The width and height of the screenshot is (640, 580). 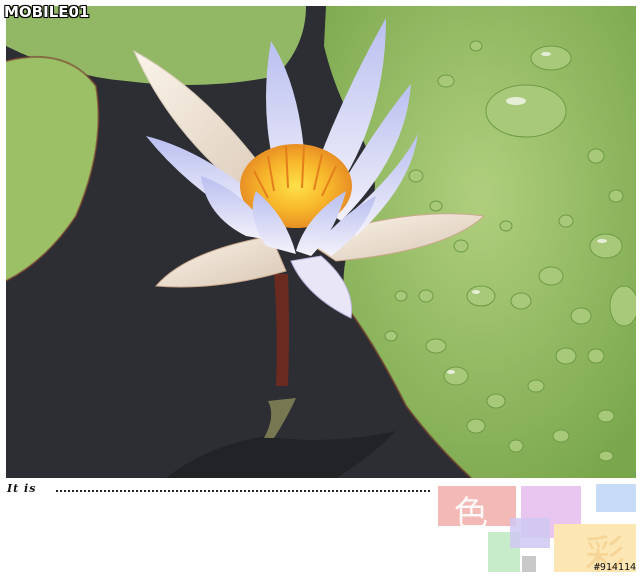 What do you see at coordinates (22, 488) in the screenshot?
I see `caption-label: It is` at bounding box center [22, 488].